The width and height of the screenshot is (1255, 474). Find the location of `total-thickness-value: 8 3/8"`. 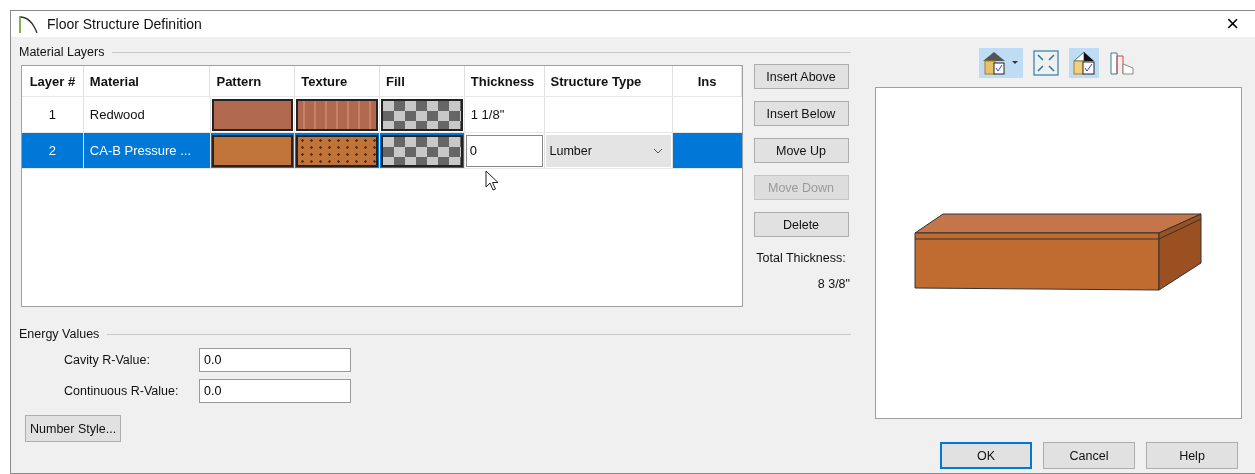

total-thickness-value: 8 3/8" is located at coordinates (833, 284).